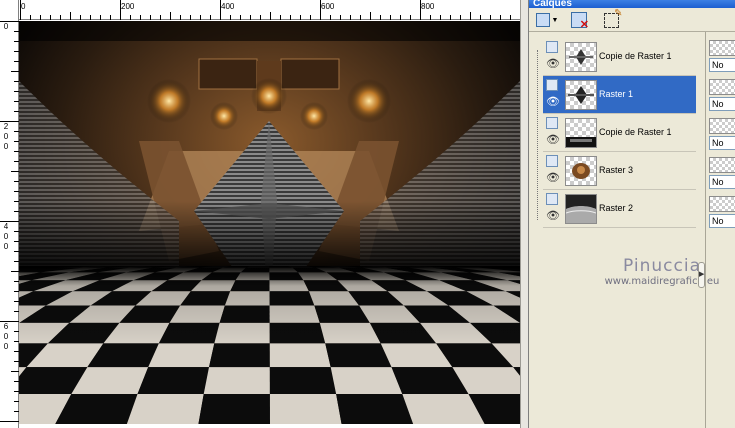  What do you see at coordinates (6, 326) in the screenshot?
I see `ruler-left-label: 6` at bounding box center [6, 326].